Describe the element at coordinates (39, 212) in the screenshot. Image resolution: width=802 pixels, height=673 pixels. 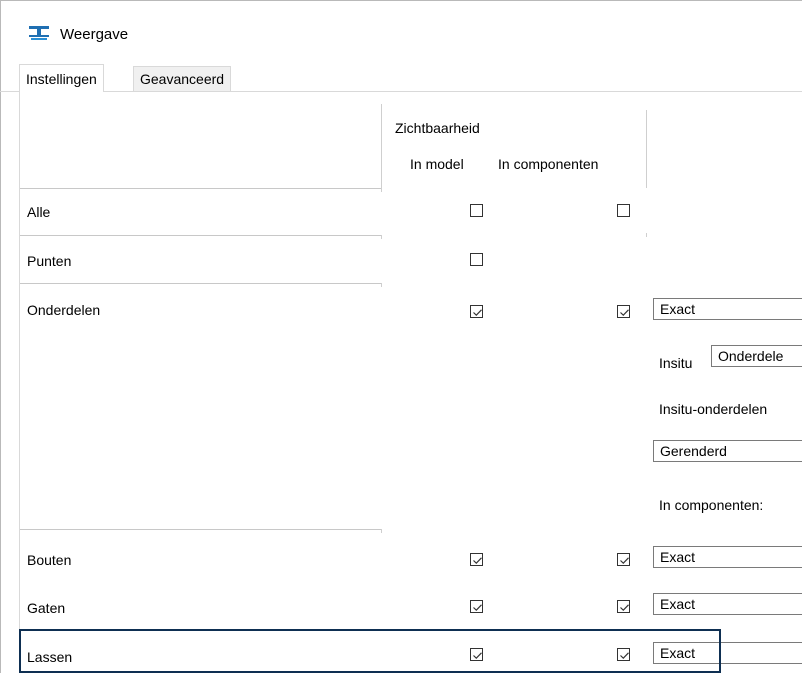
I see `row-label-alle: Alle` at that location.